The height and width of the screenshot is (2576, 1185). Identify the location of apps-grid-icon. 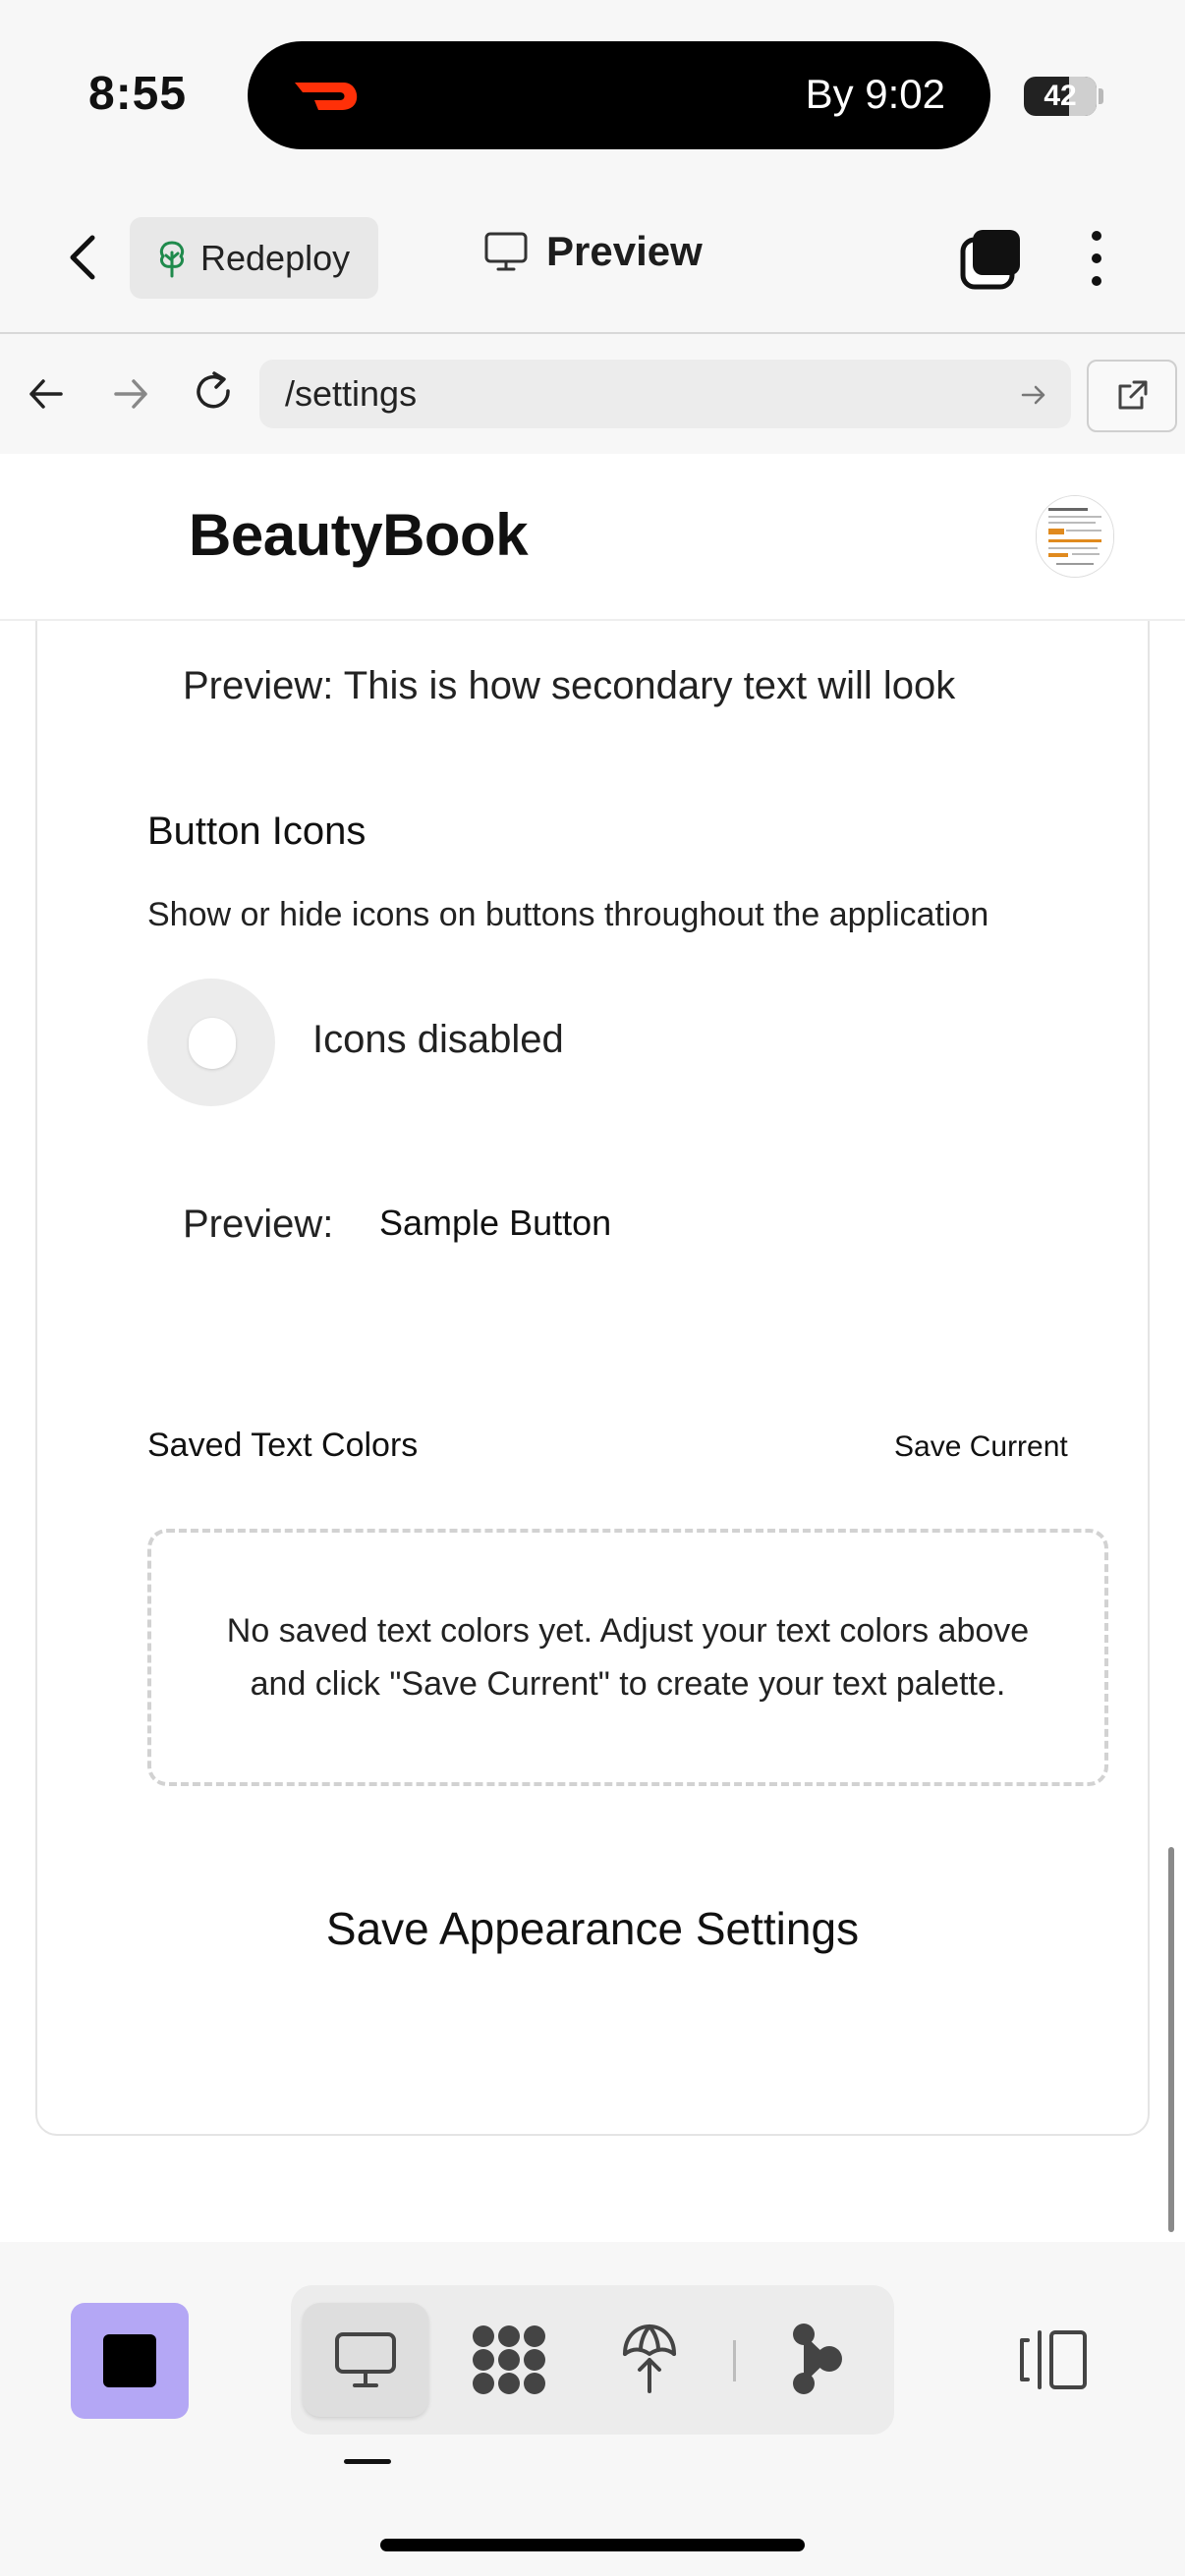
(509, 2360).